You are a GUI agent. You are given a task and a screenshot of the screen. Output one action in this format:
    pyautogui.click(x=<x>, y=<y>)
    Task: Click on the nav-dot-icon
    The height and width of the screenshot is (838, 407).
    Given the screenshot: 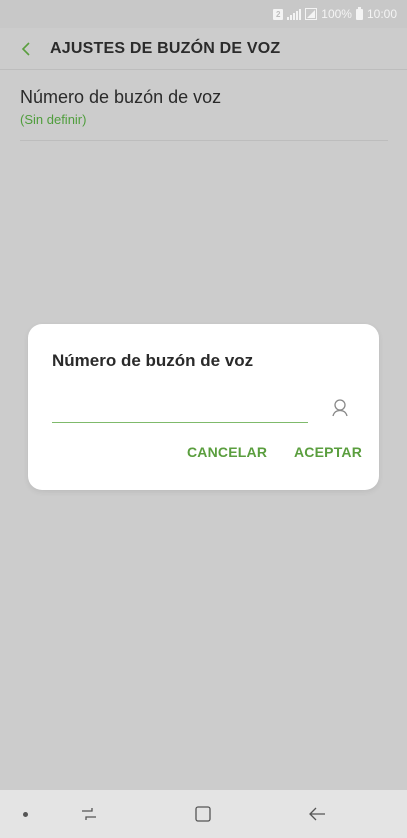 What is the action you would take?
    pyautogui.click(x=25, y=814)
    